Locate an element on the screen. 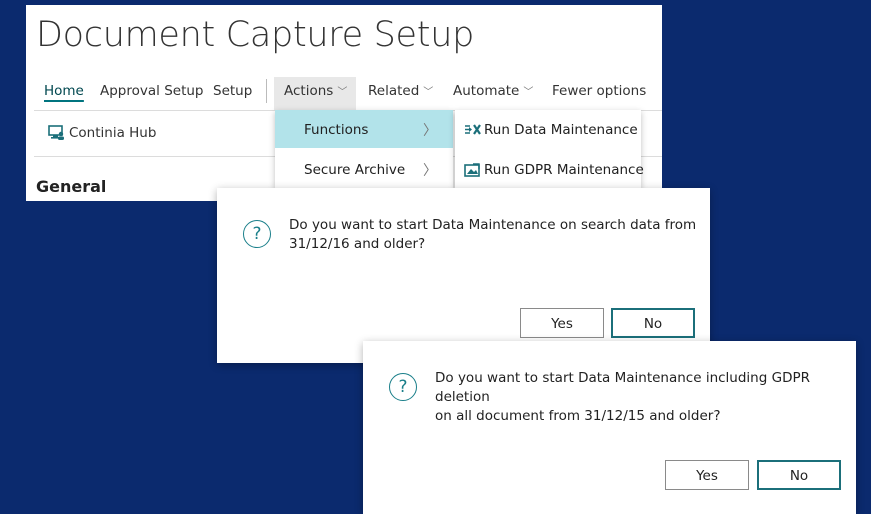  tab-related-label: Related is located at coordinates (394, 91).